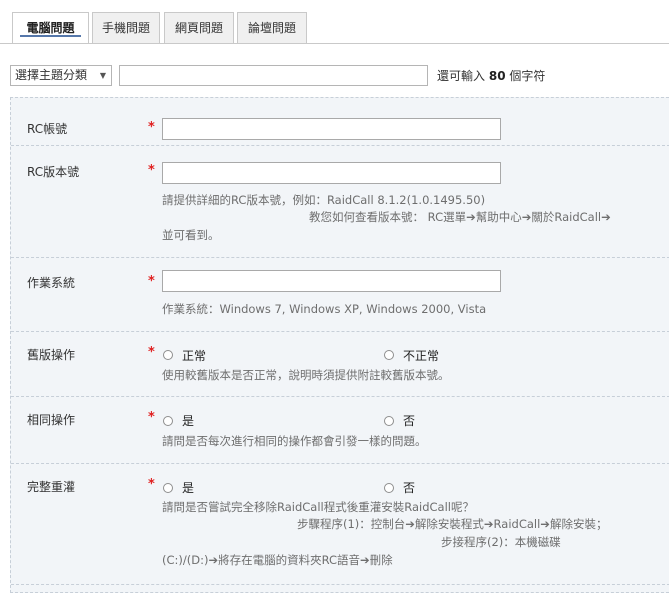 This screenshot has height=605, width=669. What do you see at coordinates (126, 27) in the screenshot?
I see `tab-mobile: 手機問題` at bounding box center [126, 27].